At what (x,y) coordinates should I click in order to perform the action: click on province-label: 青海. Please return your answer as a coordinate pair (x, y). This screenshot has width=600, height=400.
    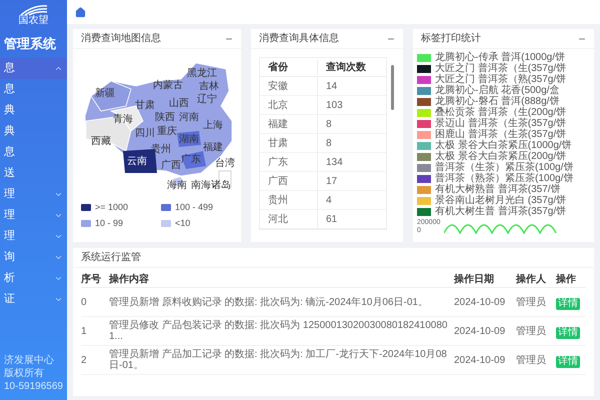
    Looking at the image, I should click on (123, 120).